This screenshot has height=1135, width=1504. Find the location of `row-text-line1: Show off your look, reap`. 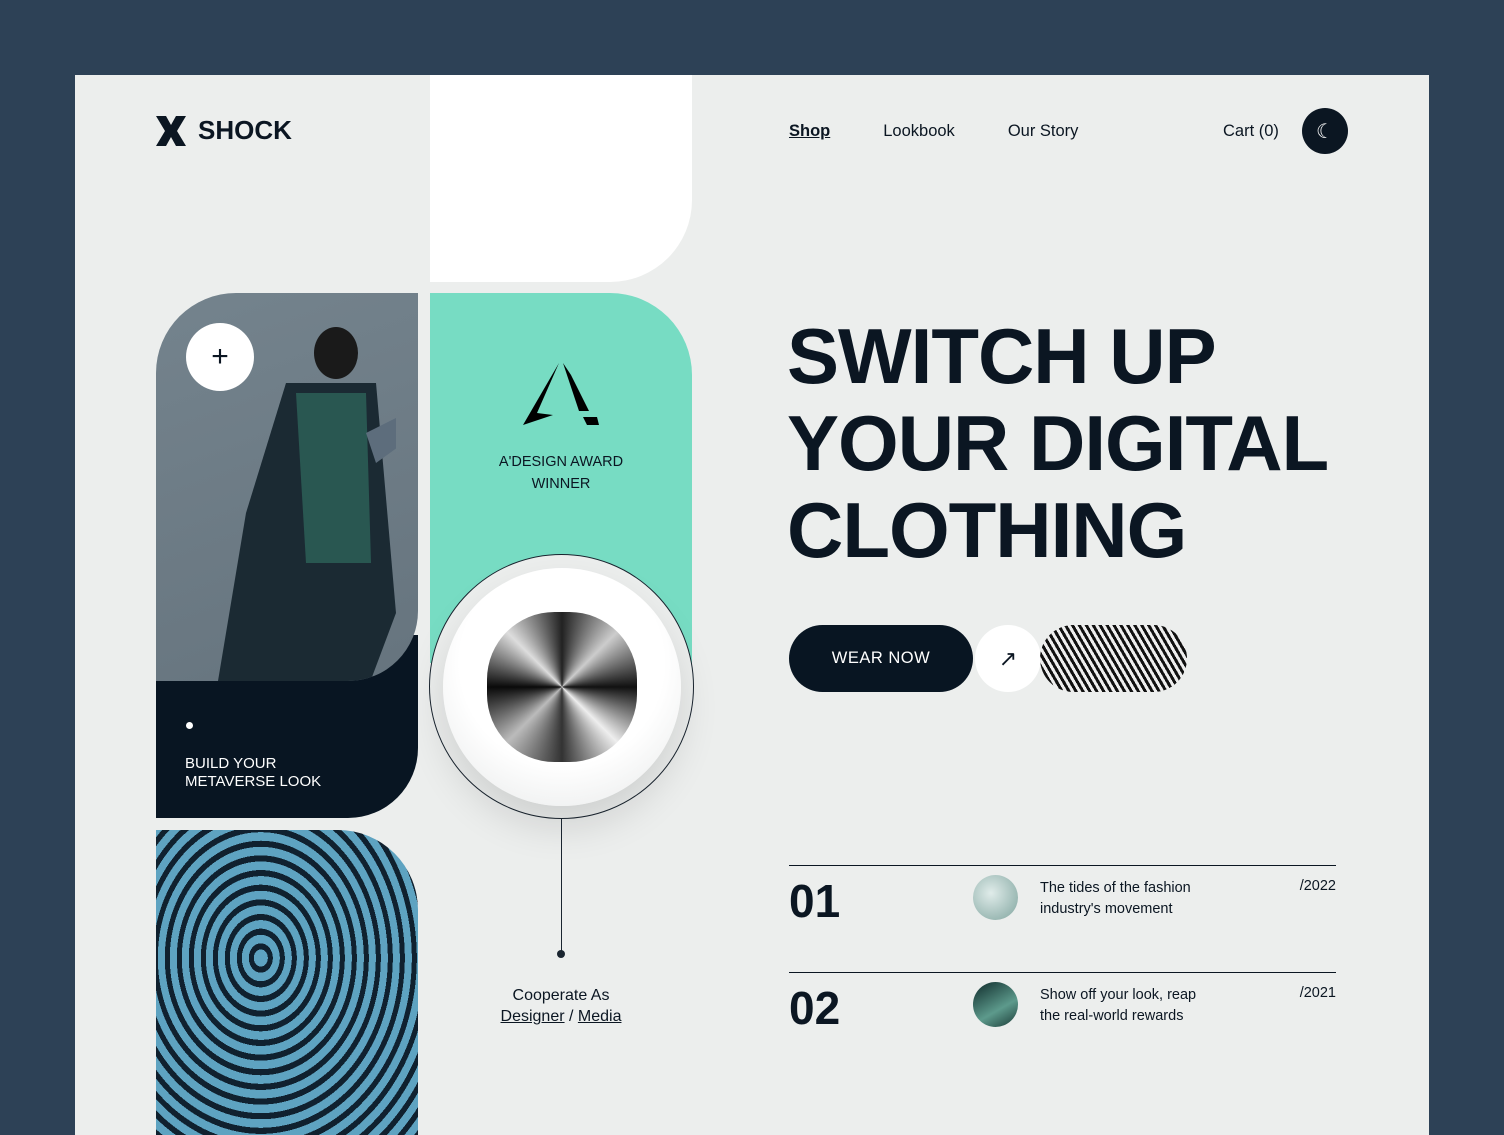

row-text-line1: Show off your look, reap is located at coordinates (1118, 995).